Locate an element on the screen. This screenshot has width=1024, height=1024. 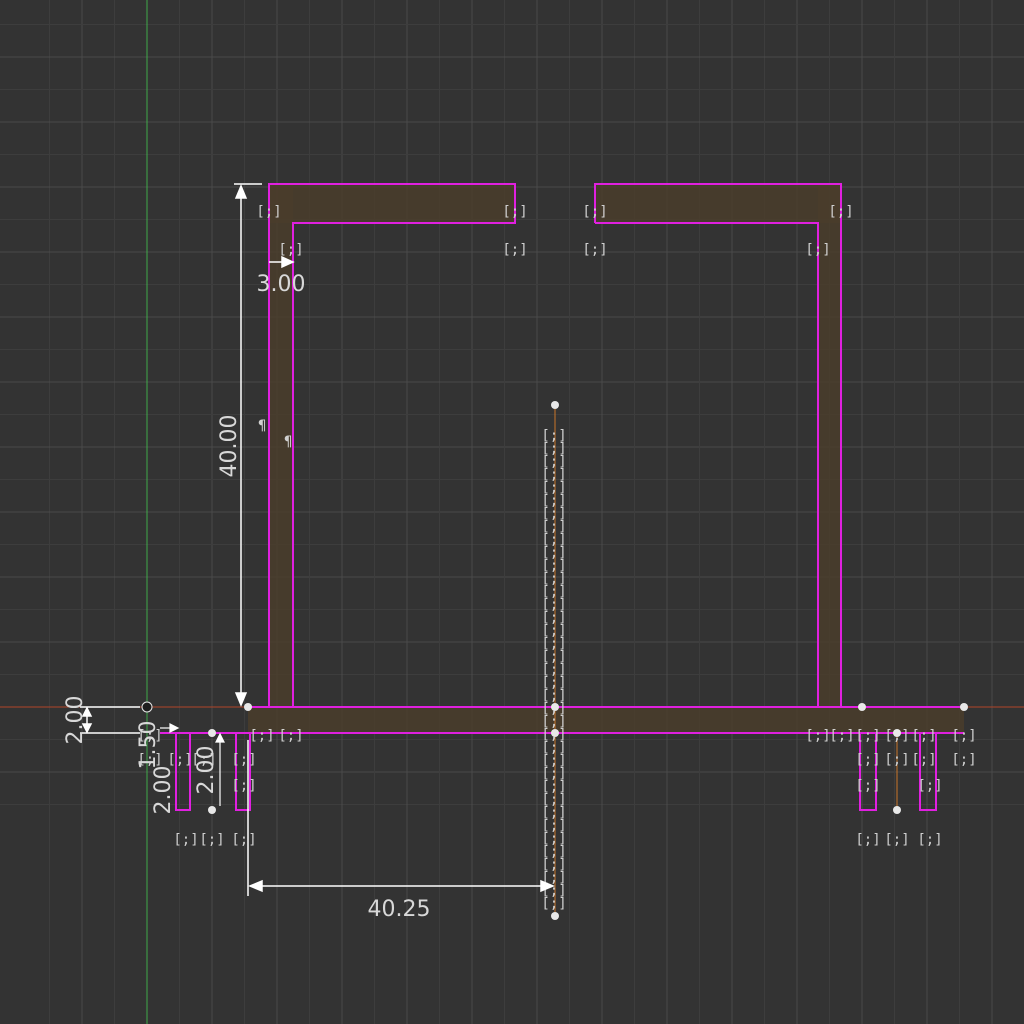
dimension-small-c-label: 2.00 is located at coordinates (206, 770).